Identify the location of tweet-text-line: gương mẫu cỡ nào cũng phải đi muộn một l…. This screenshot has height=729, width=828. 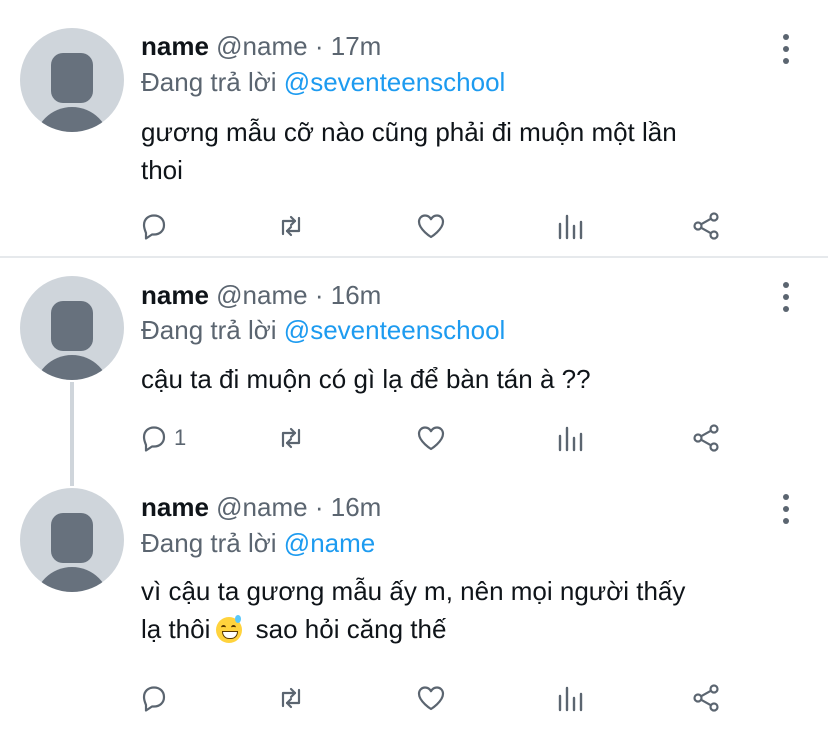
(409, 132).